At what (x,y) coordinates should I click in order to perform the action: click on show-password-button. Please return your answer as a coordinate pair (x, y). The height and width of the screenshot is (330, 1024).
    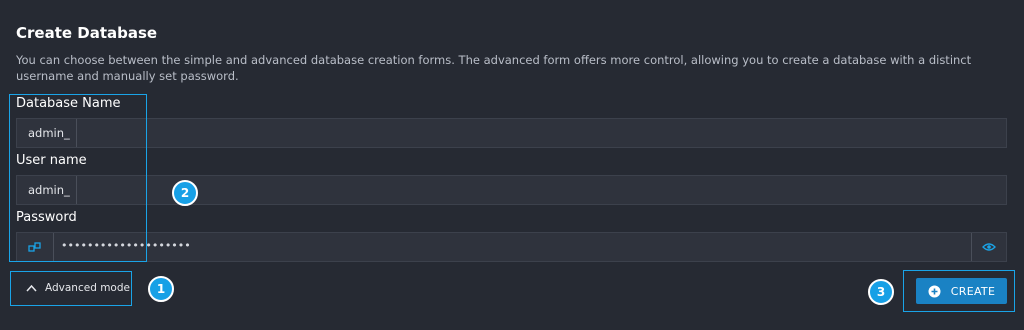
    Looking at the image, I should click on (988, 247).